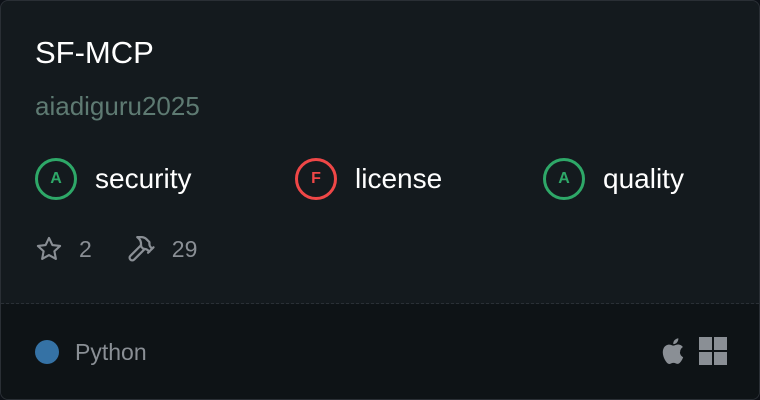  What do you see at coordinates (564, 179) in the screenshot?
I see `quality-grade-badge: A` at bounding box center [564, 179].